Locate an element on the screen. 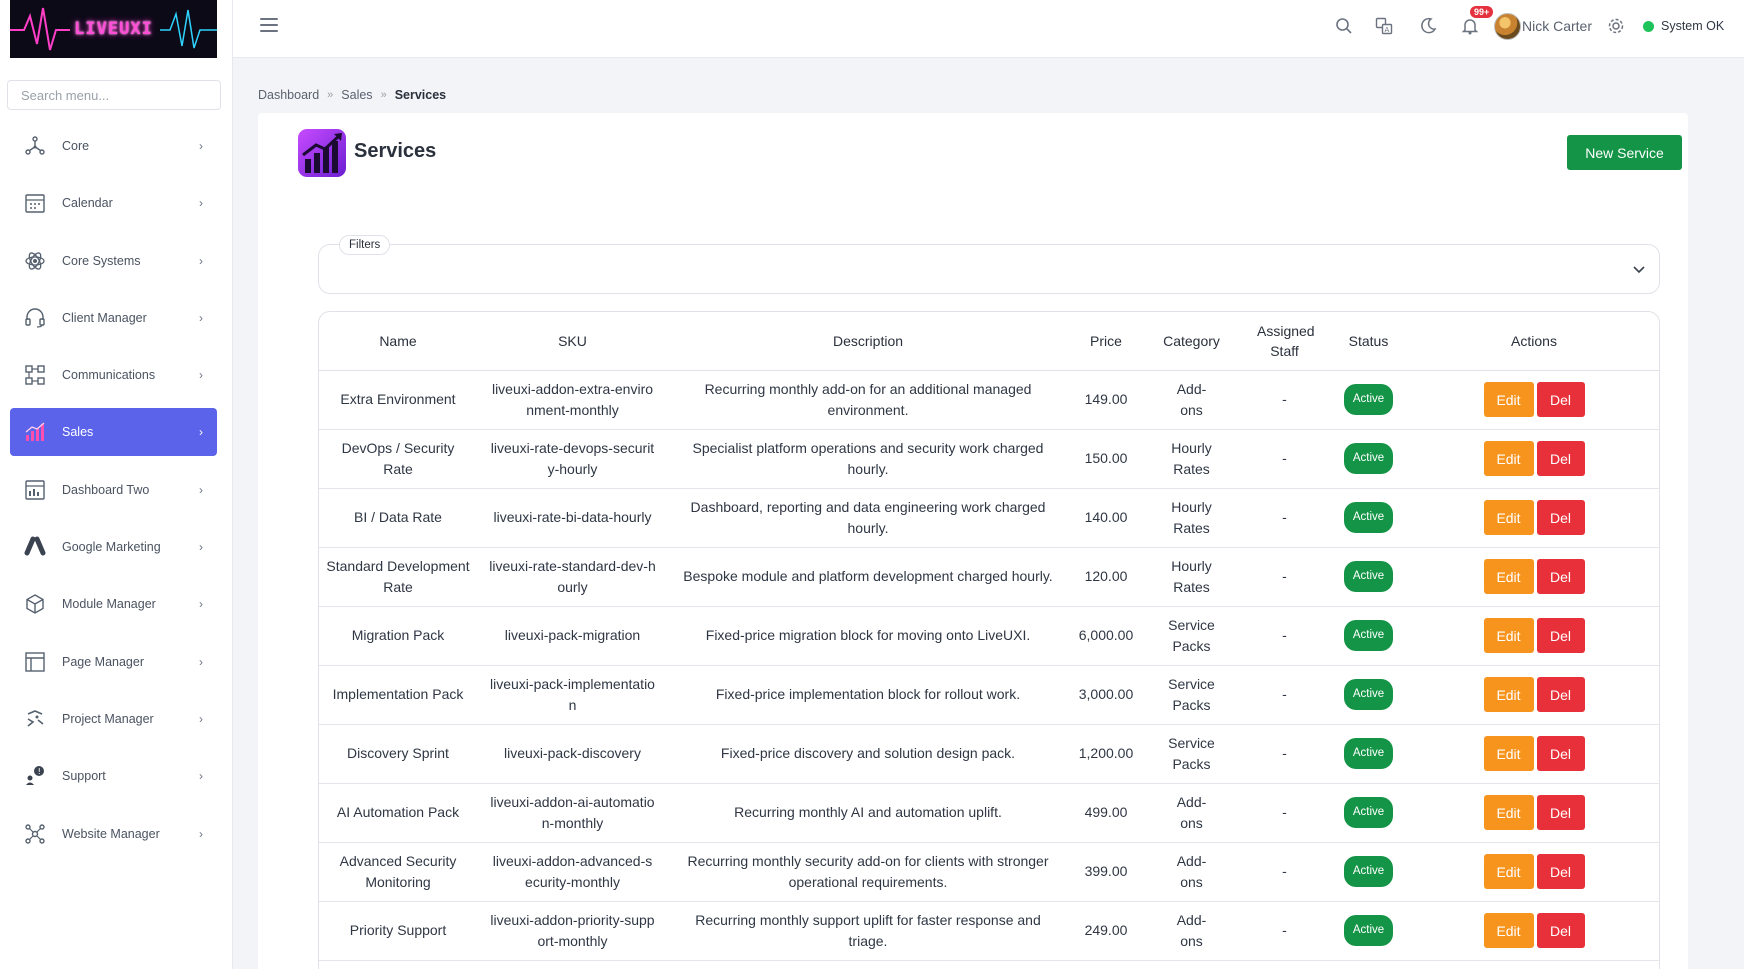 Image resolution: width=1744 pixels, height=969 pixels. cell-name: Implementation Pack is located at coordinates (398, 695).